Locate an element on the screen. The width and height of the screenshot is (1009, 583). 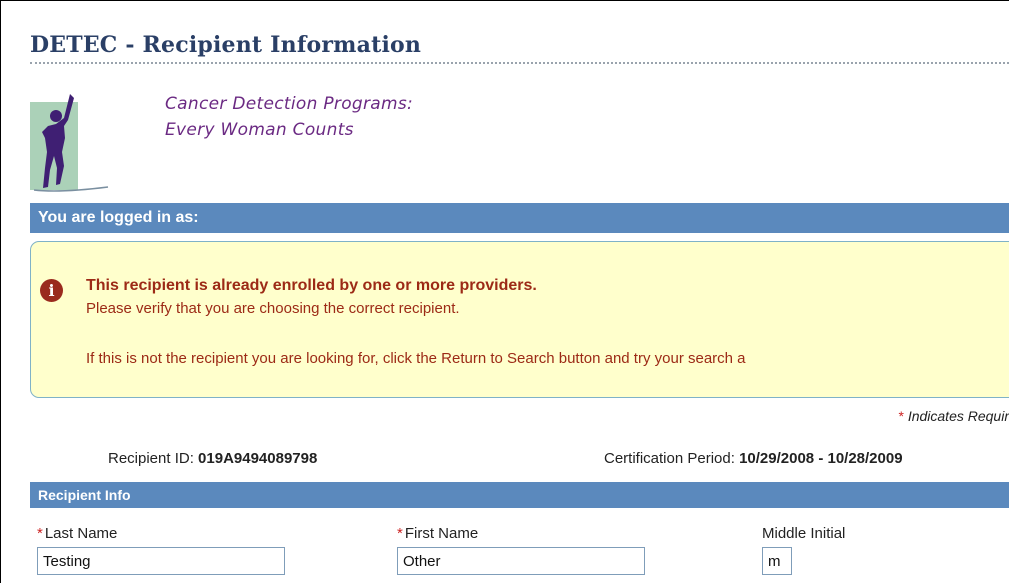
last-name-field is located at coordinates (161, 561).